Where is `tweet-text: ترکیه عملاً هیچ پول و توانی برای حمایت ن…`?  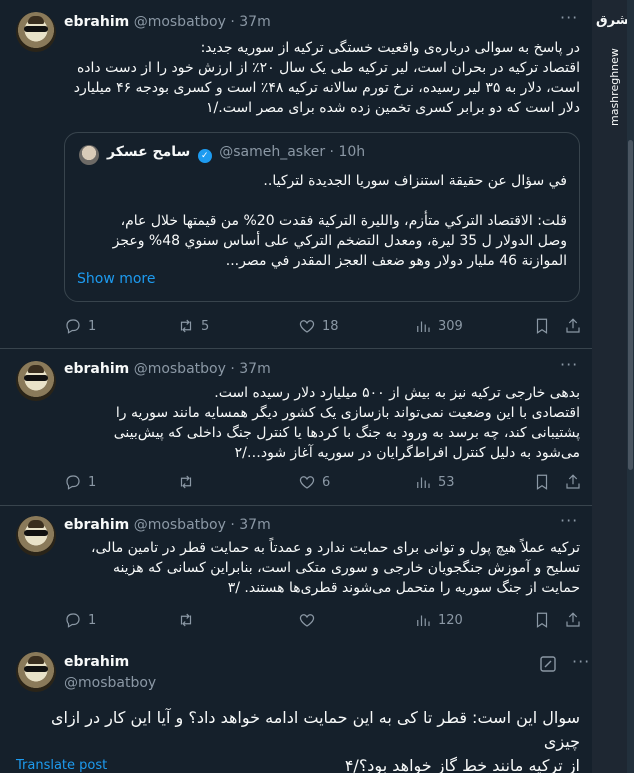
tweet-text: ترکیه عملاً هیچ پول و توانی برای حمایت ن… is located at coordinates (335, 568).